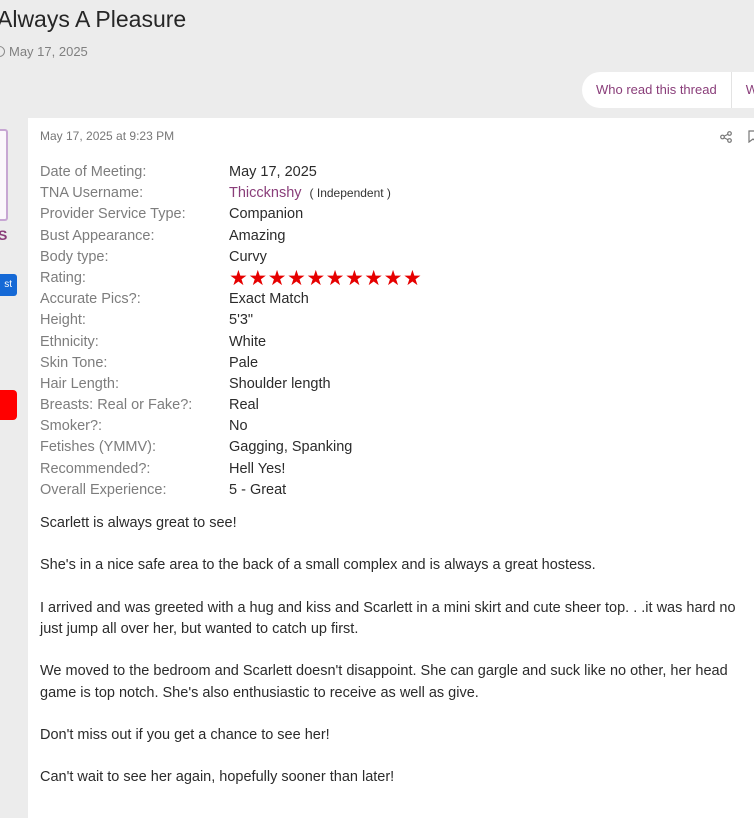 The height and width of the screenshot is (818, 754). I want to click on field-label: Rating:, so click(63, 277).